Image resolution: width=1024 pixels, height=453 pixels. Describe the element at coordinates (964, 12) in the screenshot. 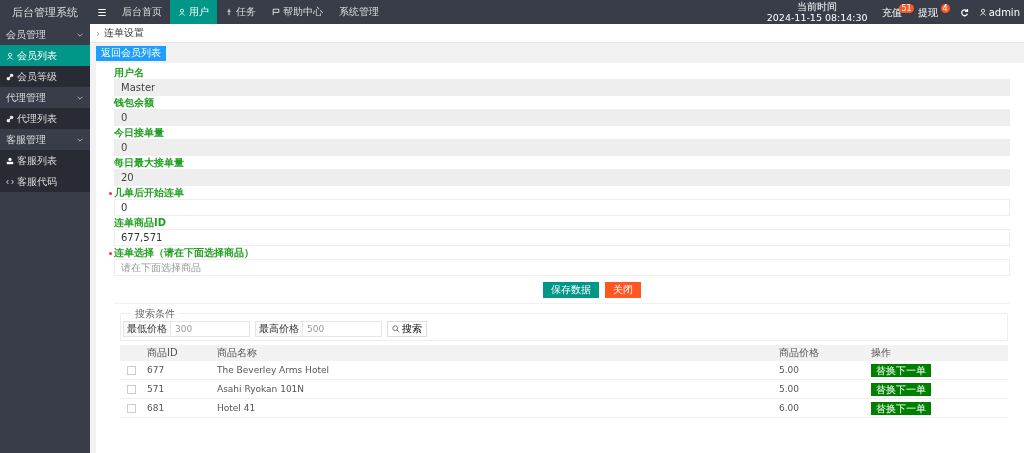

I see `refresh-icon` at that location.